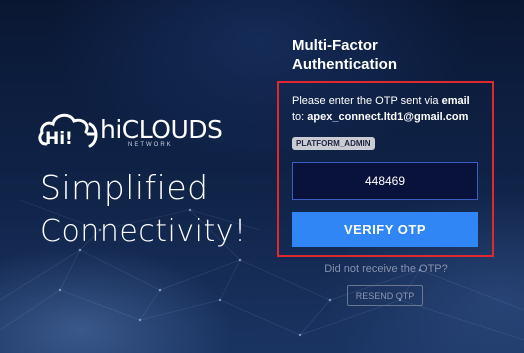 The width and height of the screenshot is (524, 353). I want to click on message-to: to:, so click(300, 117).